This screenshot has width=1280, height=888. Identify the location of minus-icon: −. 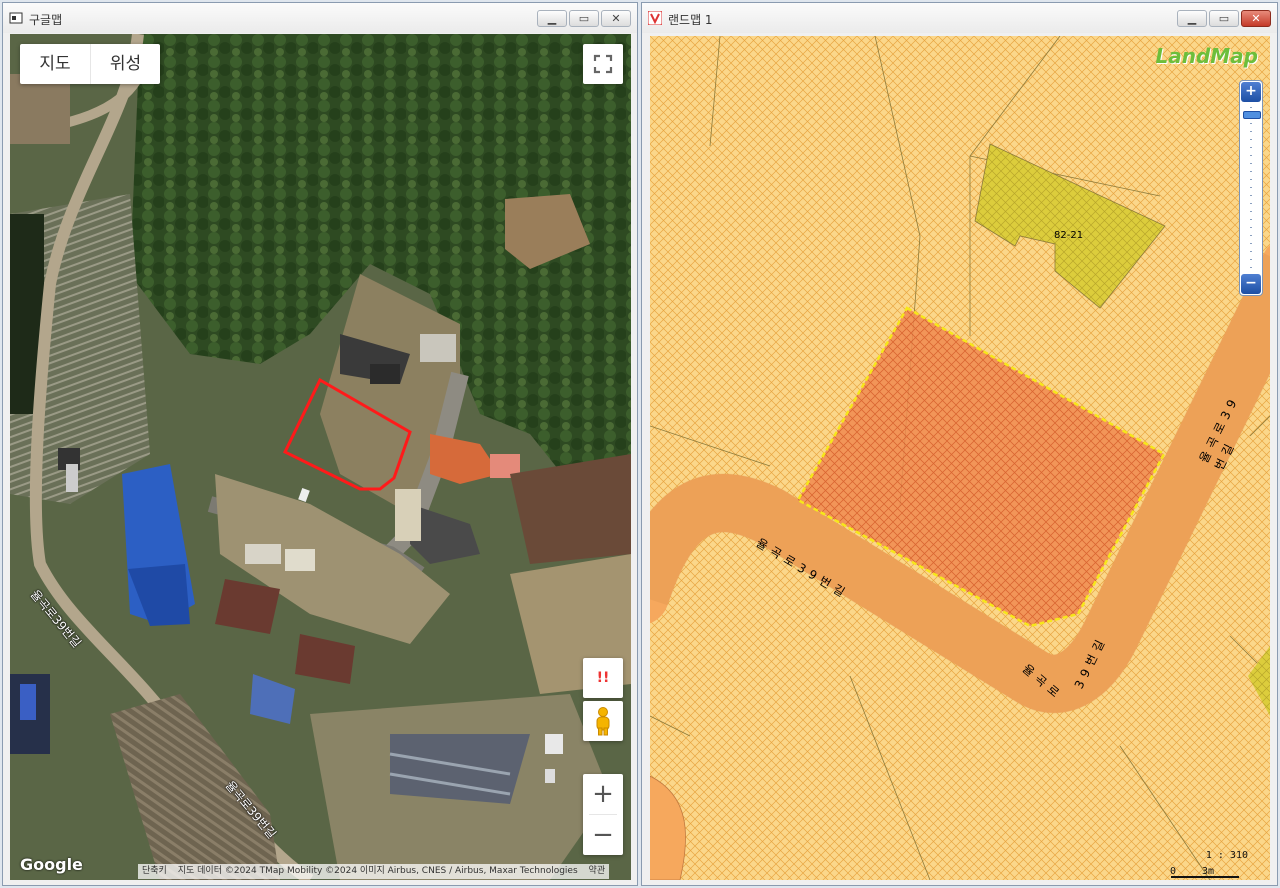
(603, 835).